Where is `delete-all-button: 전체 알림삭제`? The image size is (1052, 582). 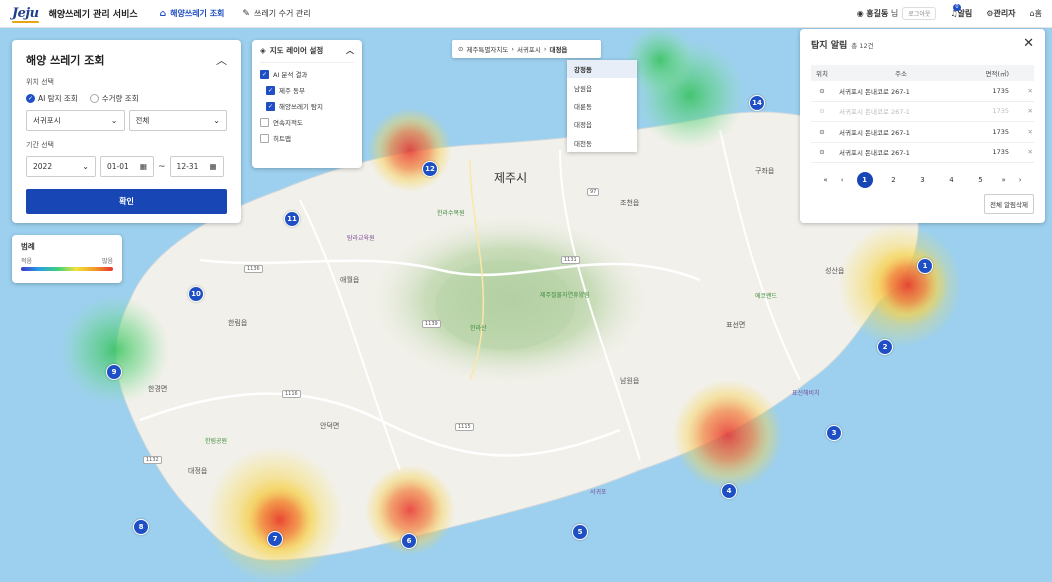
delete-all-button: 전체 알림삭제 is located at coordinates (1009, 204).